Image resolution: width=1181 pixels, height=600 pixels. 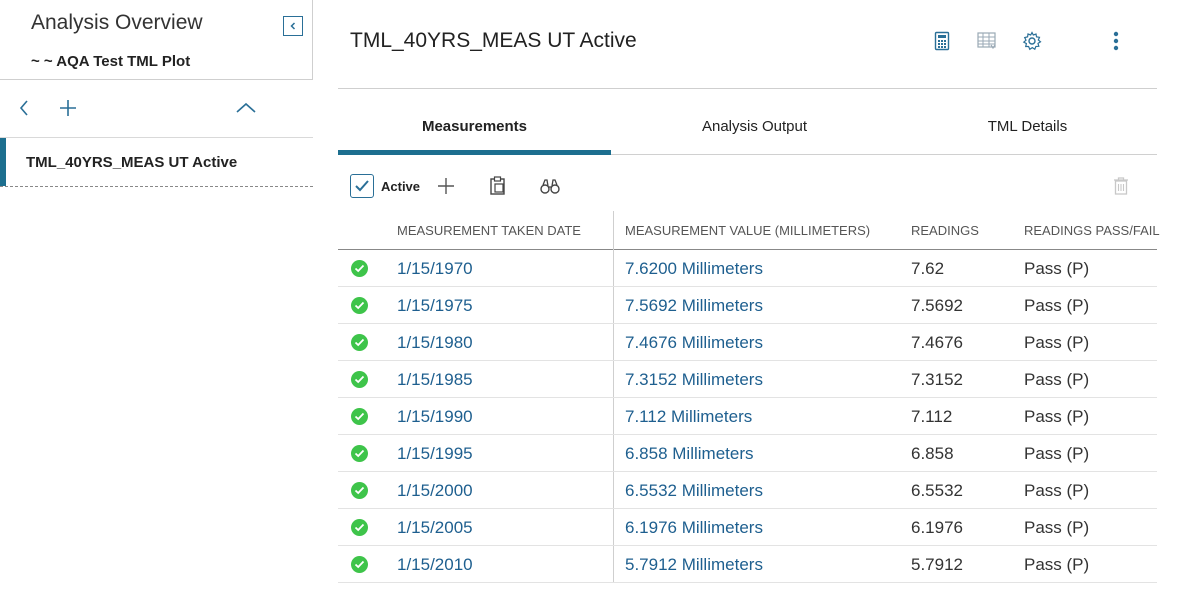 I want to click on paste-button, so click(x=498, y=186).